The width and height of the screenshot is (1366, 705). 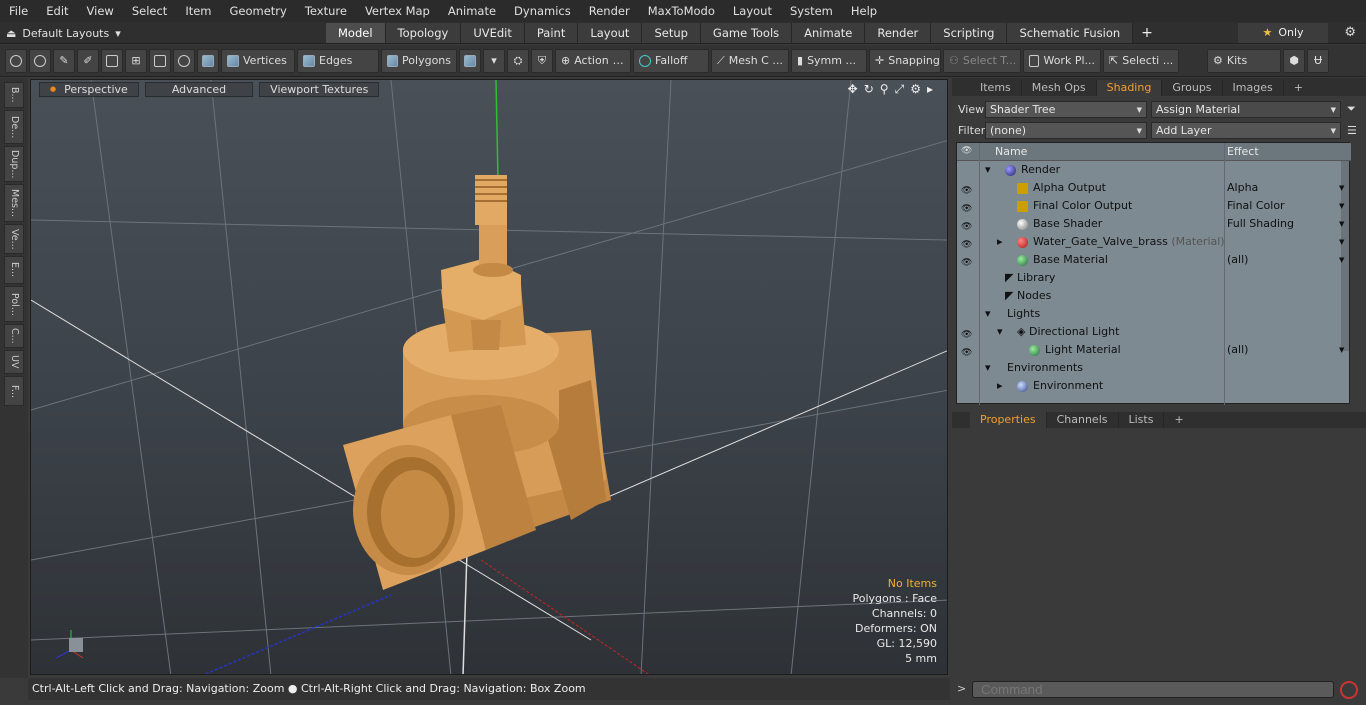 What do you see at coordinates (184, 60) in the screenshot?
I see `pie-button` at bounding box center [184, 60].